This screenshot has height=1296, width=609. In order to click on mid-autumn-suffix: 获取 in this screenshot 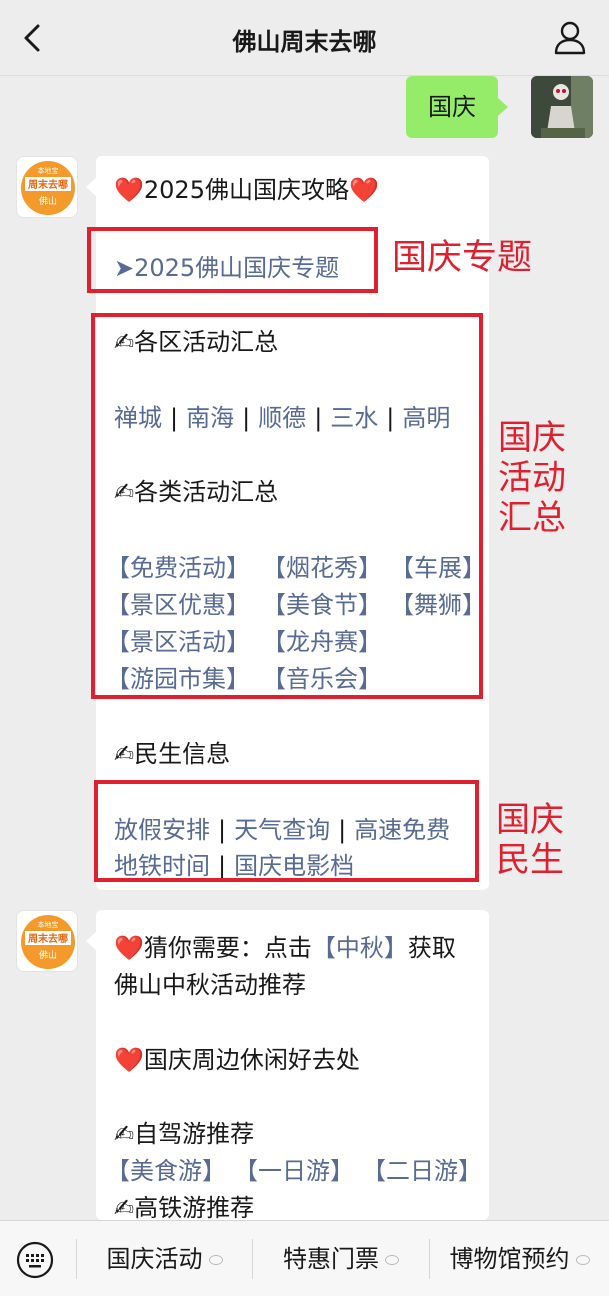, I will do `click(431, 948)`.